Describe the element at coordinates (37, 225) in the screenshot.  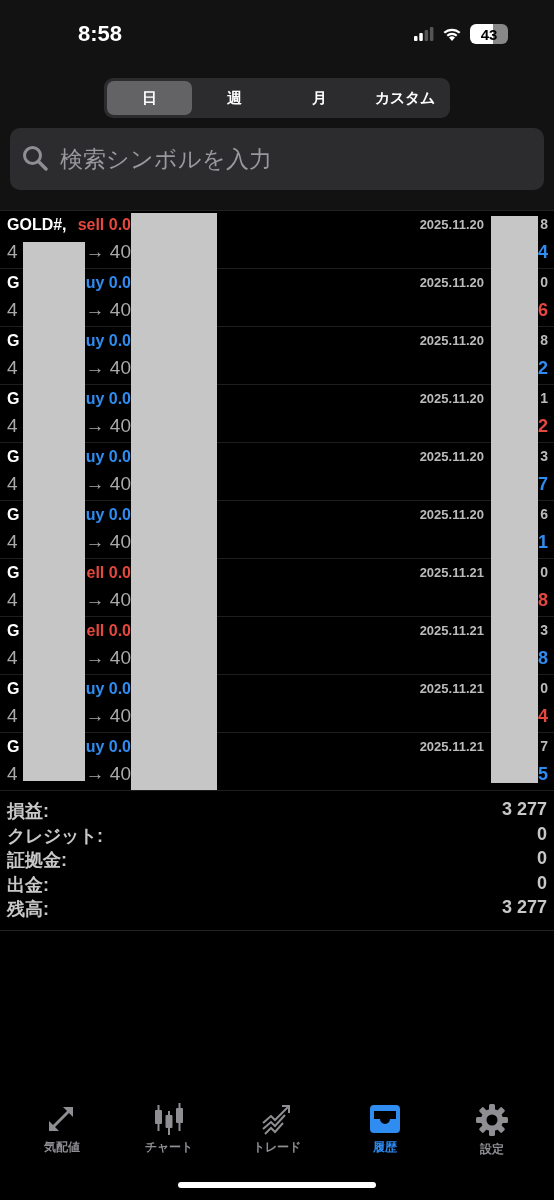
I see `deal-symbol: GOLD#,` at that location.